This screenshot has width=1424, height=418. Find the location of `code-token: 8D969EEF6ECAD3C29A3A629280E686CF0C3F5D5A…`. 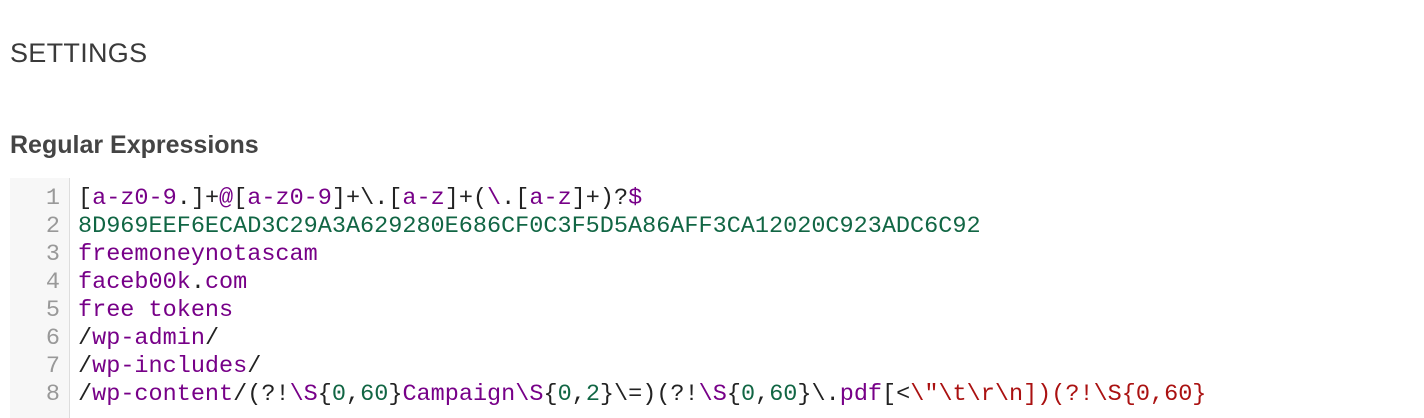

code-token: 8D969EEF6ECAD3C29A3A629280E686CF0C3F5D5A… is located at coordinates (529, 226).